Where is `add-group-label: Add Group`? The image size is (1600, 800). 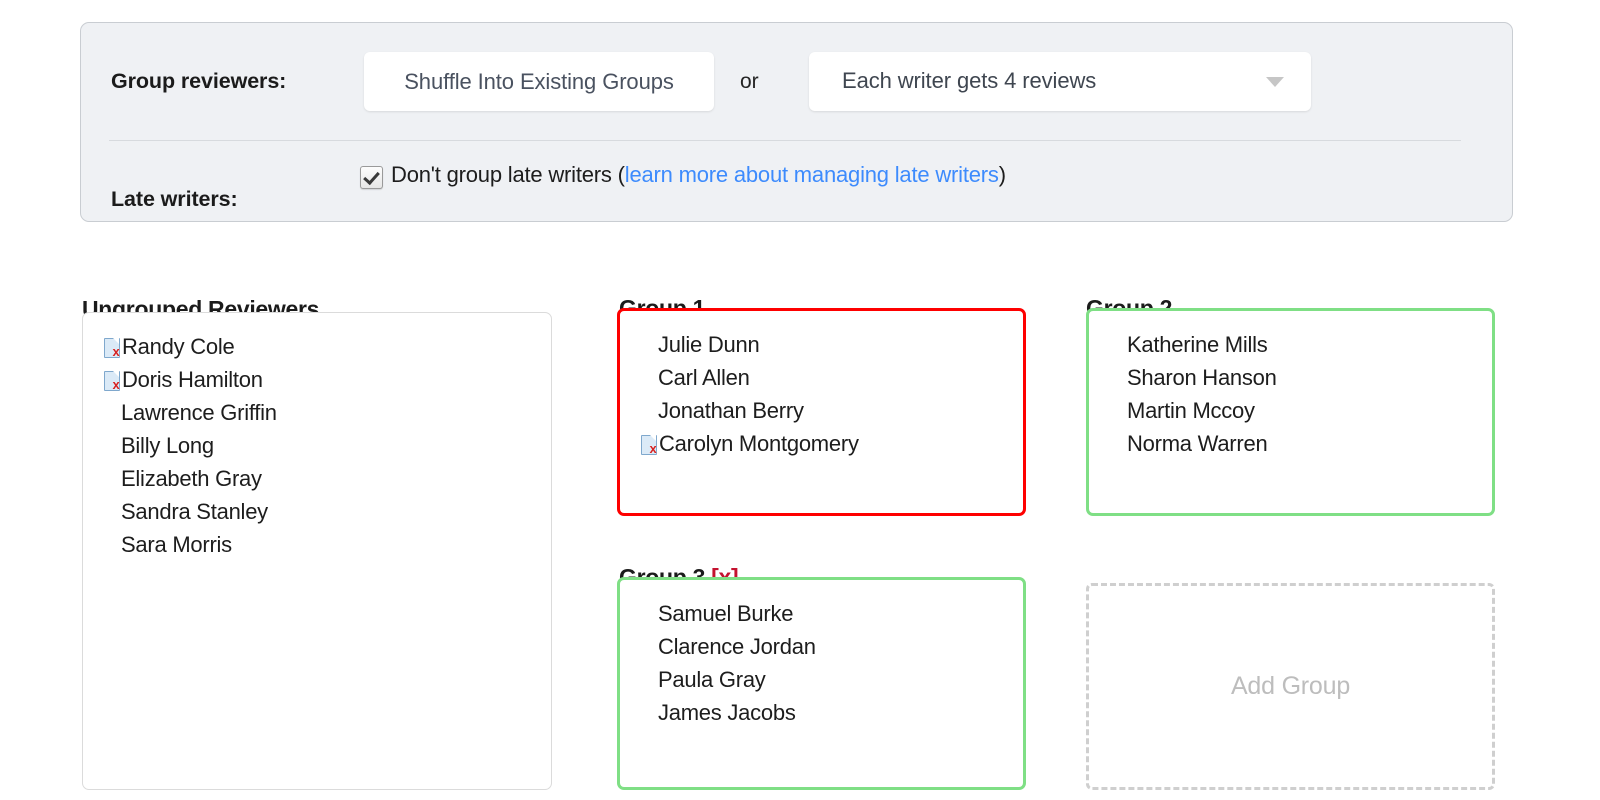
add-group-label: Add Group is located at coordinates (1290, 686).